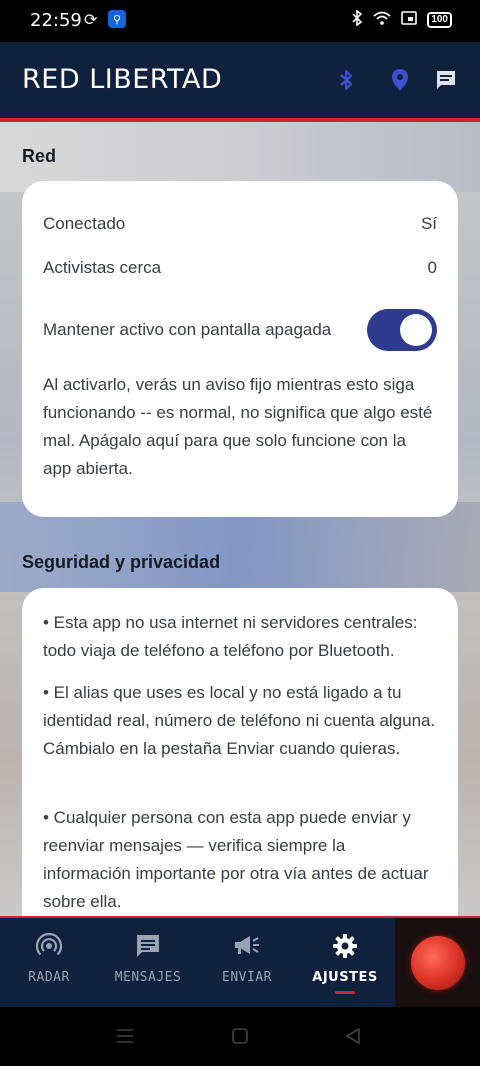  Describe the element at coordinates (148, 977) in the screenshot. I see `nav-mensajes-label: MENSAJES` at that location.